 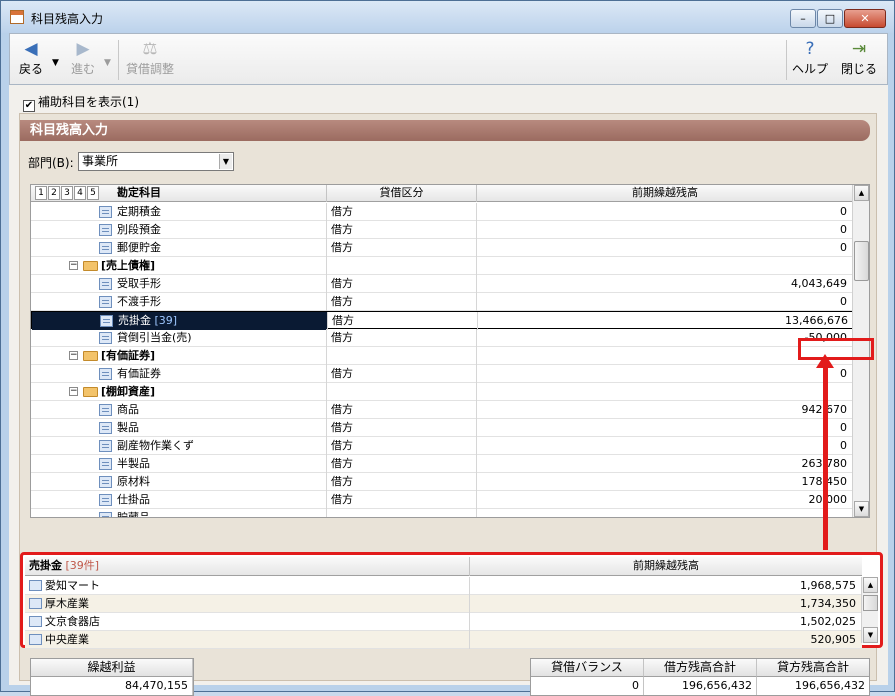 I want to click on sub-account-row: 中央産業 520,905, so click(x=443, y=640).